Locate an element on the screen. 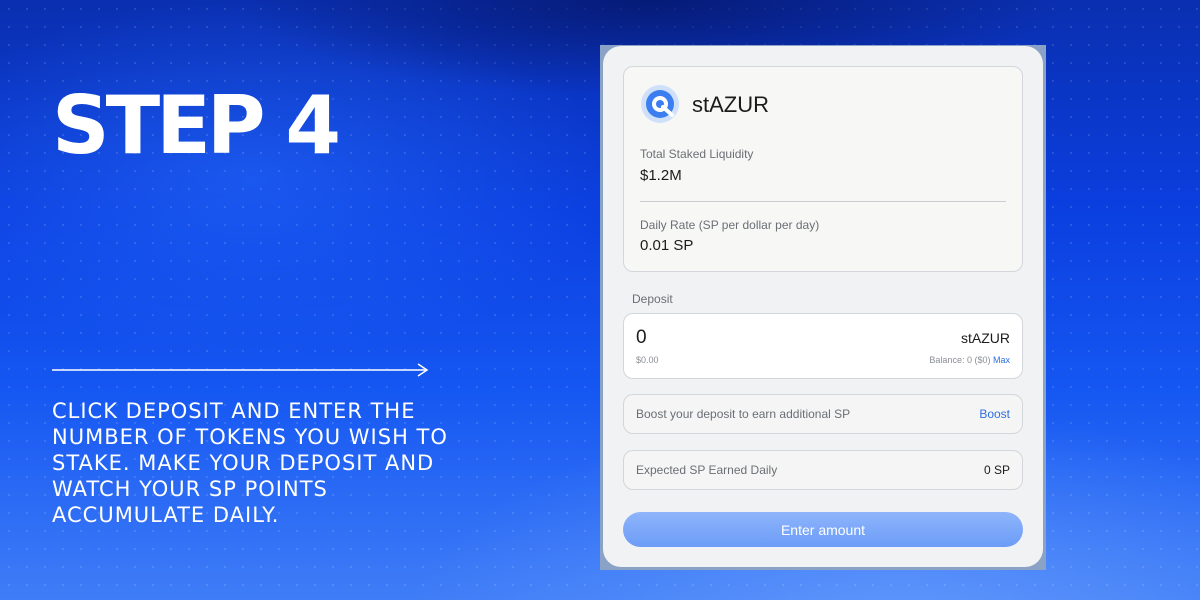 This screenshot has width=1200, height=600. deposit-amount-input is located at coordinates (736, 338).